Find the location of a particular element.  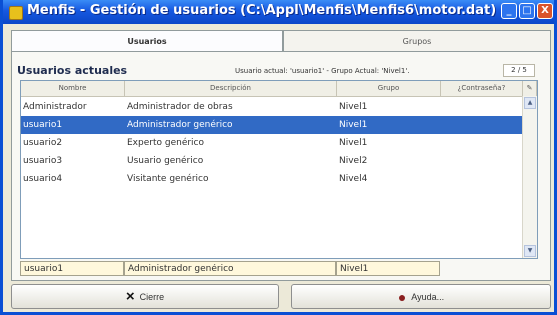

close-window-button: X is located at coordinates (545, 11).